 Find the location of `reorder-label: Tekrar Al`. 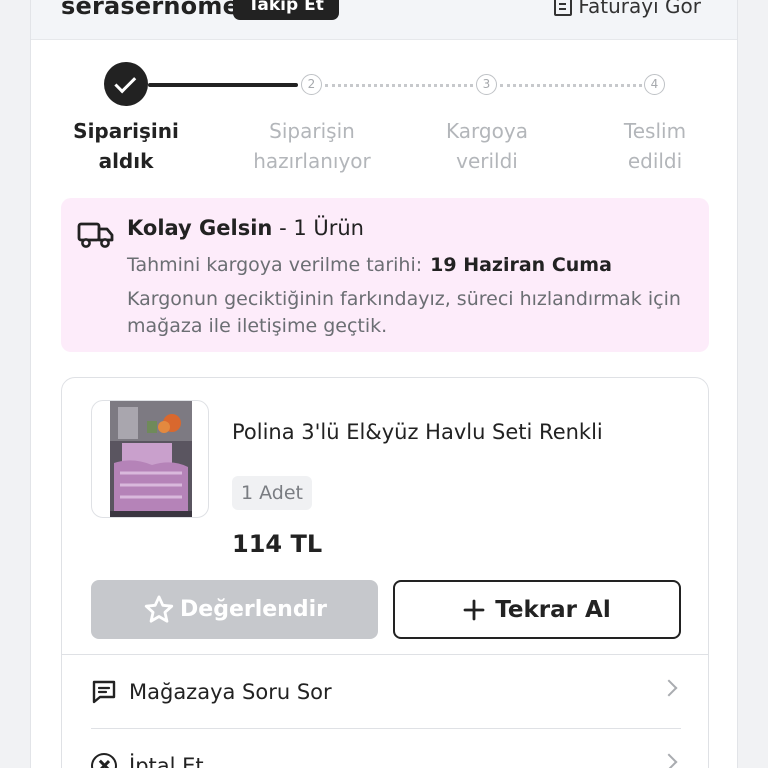

reorder-label: Tekrar Al is located at coordinates (553, 609).